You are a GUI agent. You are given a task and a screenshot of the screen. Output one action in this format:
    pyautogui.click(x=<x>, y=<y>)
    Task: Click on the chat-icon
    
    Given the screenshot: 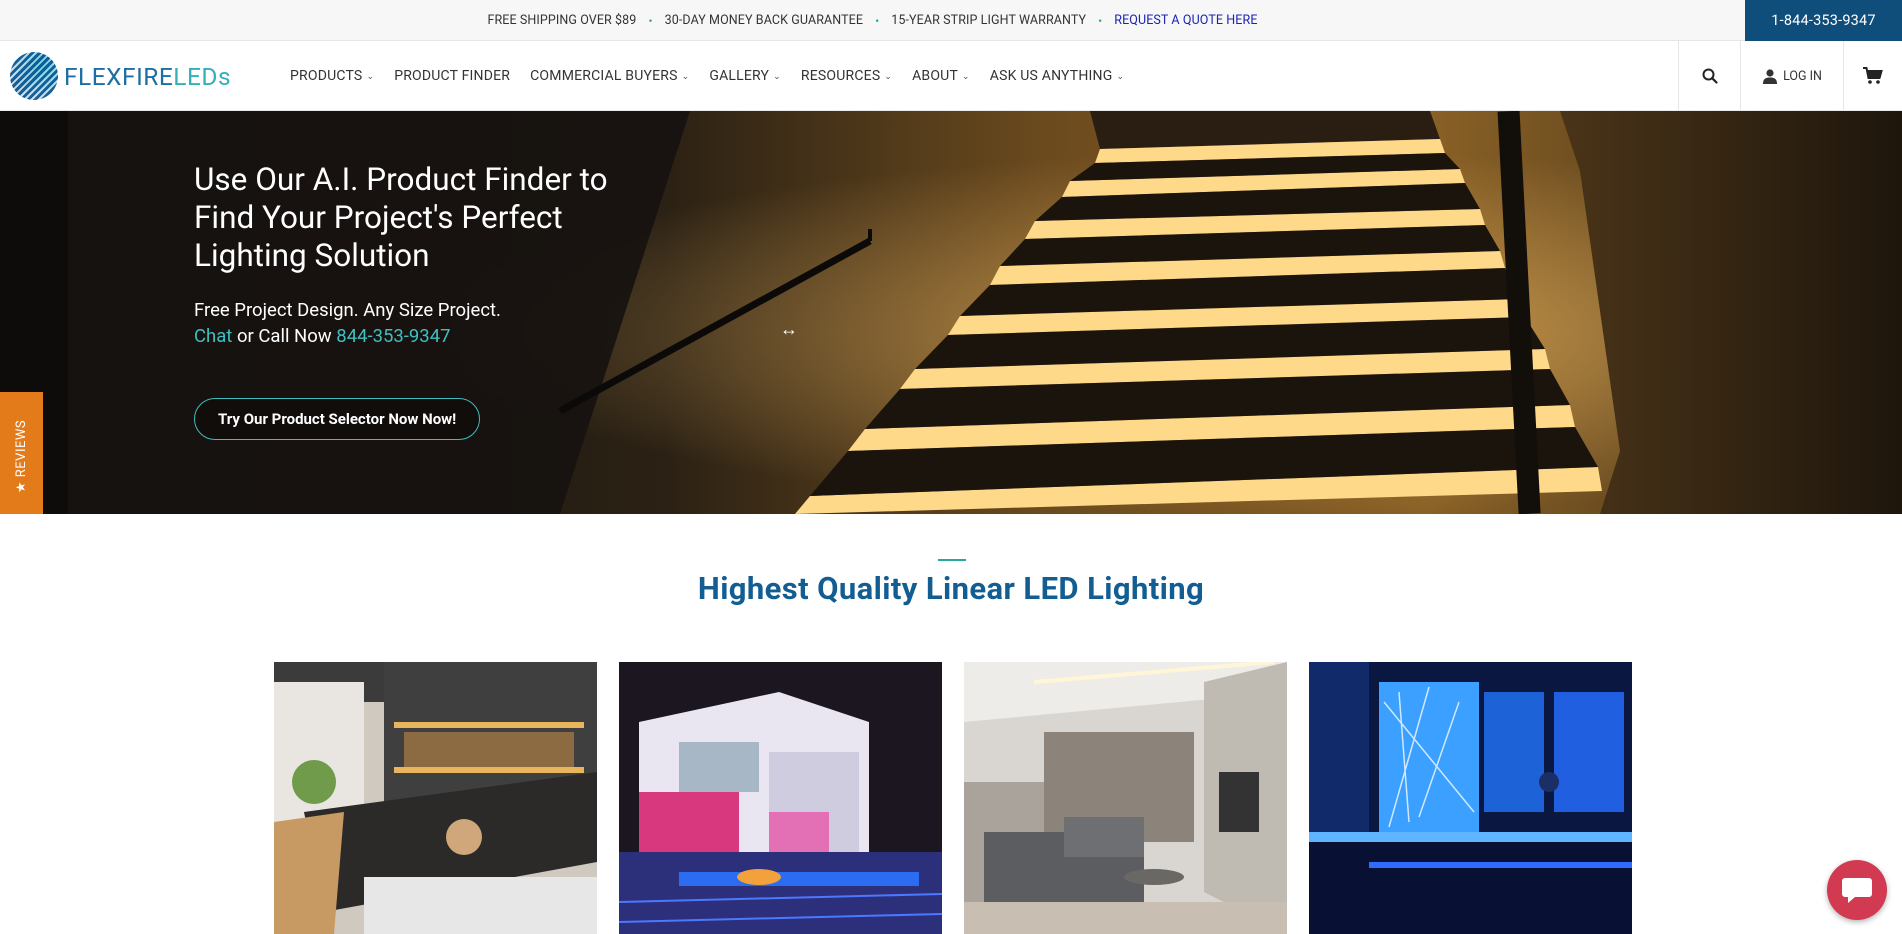 What is the action you would take?
    pyautogui.click(x=1857, y=890)
    